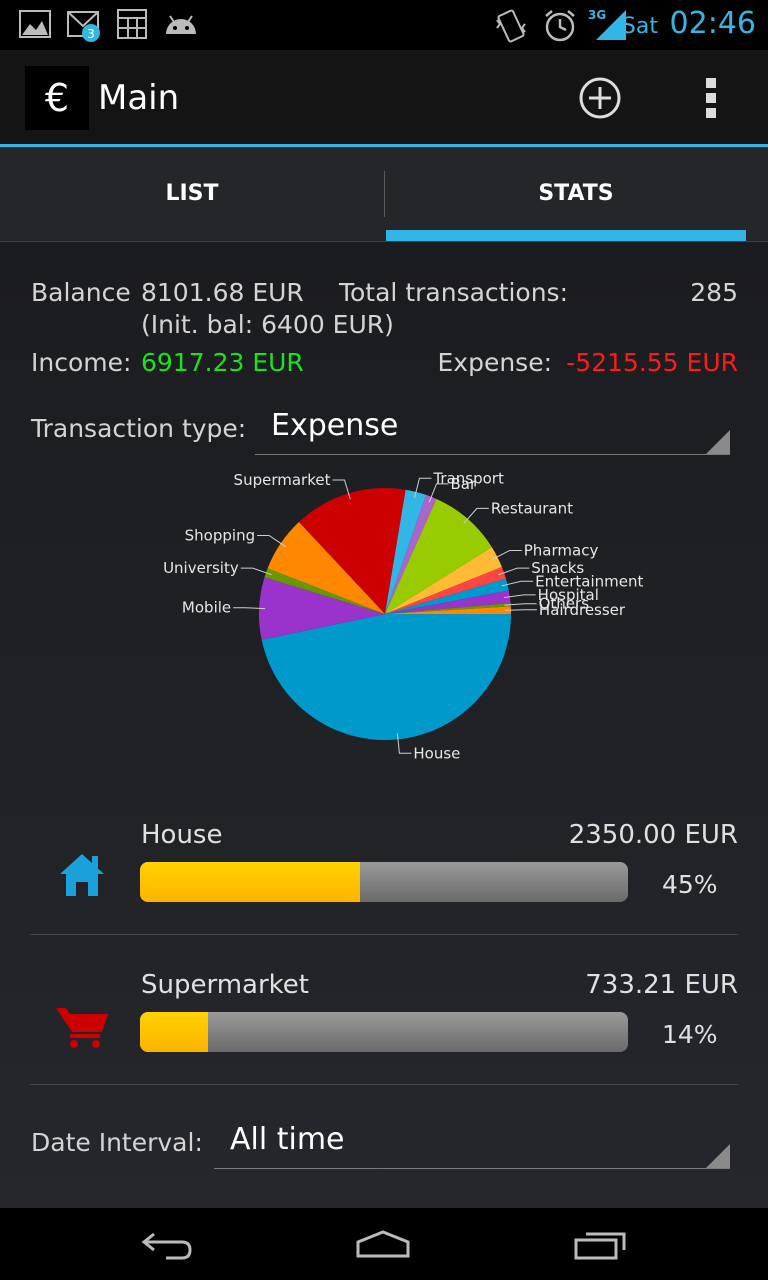 This screenshot has height=1280, width=768. I want to click on recents-icon, so click(602, 1244).